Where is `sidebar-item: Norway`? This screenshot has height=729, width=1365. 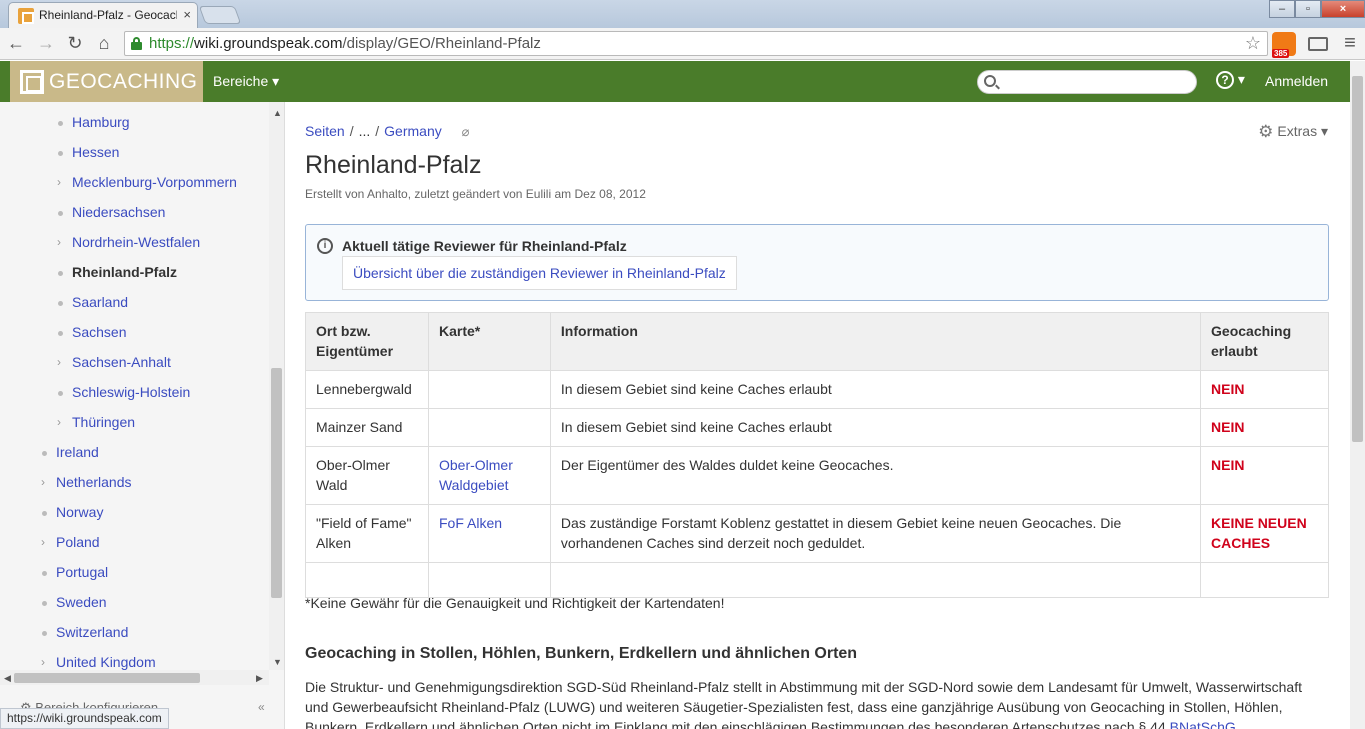
sidebar-item: Norway is located at coordinates (79, 512).